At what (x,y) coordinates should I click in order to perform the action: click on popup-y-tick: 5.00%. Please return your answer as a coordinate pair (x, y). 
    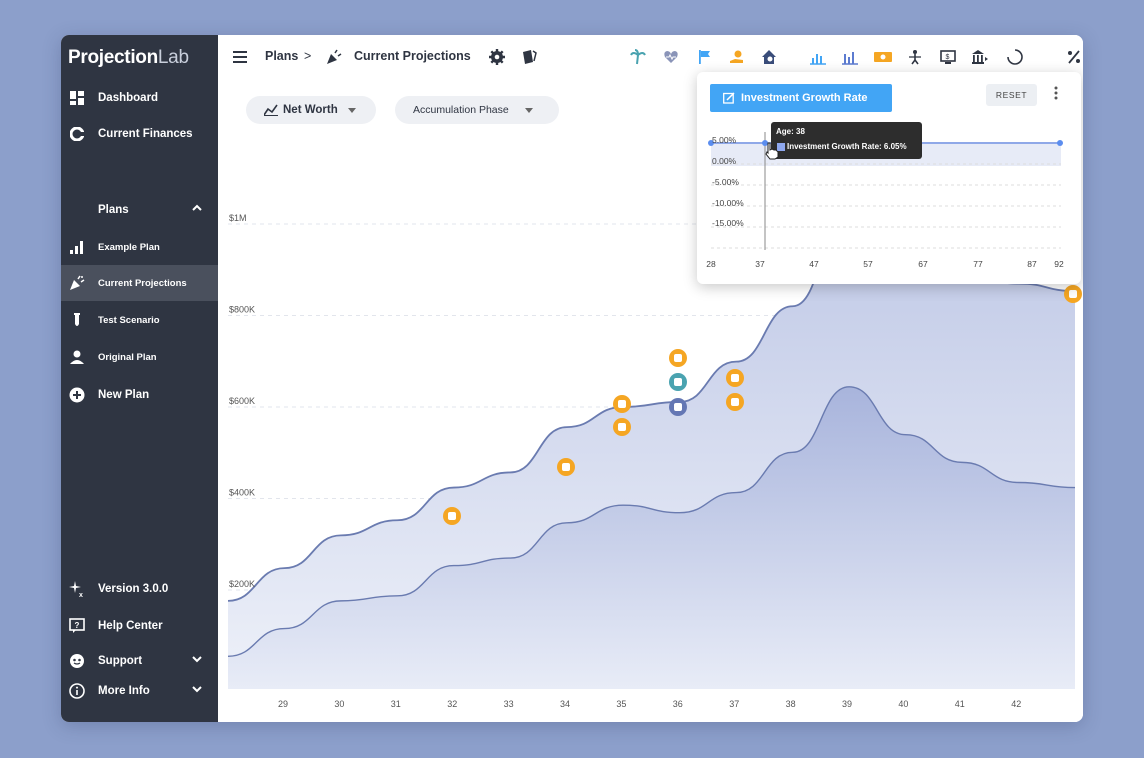
    Looking at the image, I should click on (724, 140).